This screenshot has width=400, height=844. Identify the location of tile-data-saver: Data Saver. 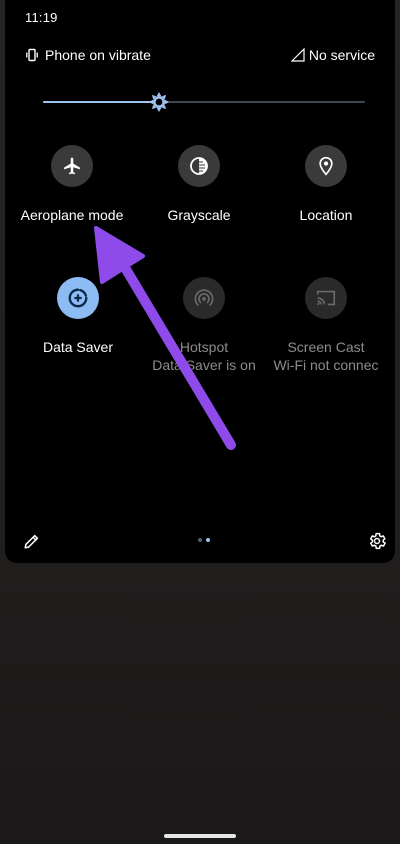
(78, 316).